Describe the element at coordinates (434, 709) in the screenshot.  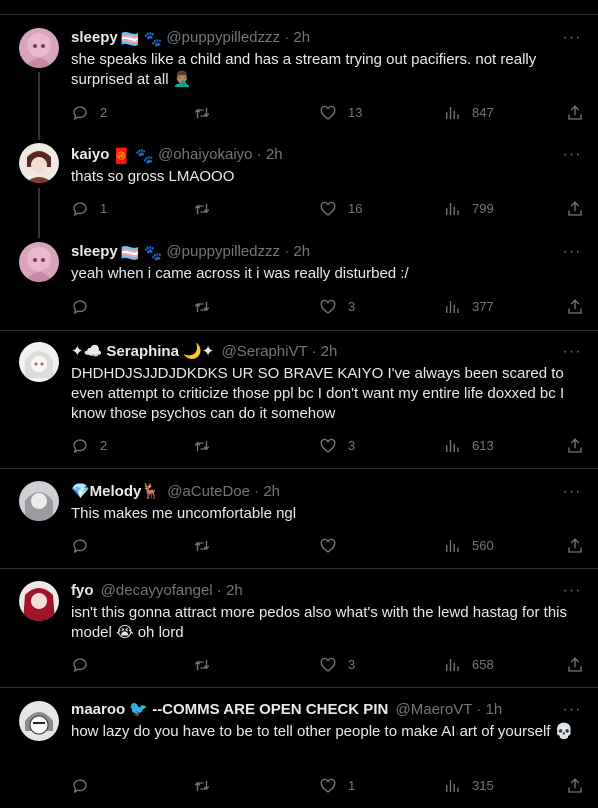
I see `user-handle: @MaeroVT` at that location.